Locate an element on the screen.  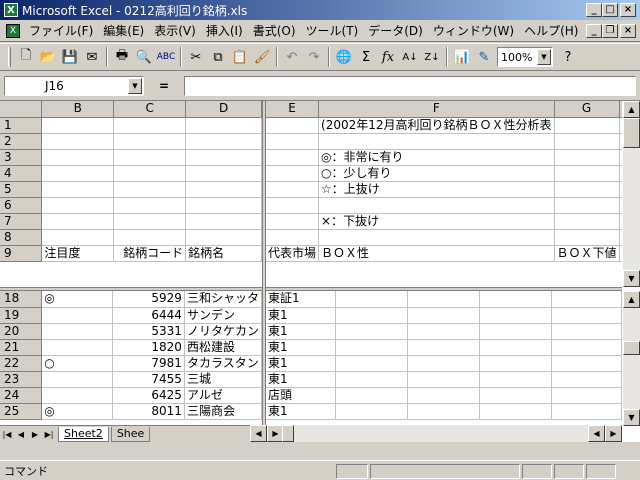
cell-f: ☆：上抜け is located at coordinates (436, 189).